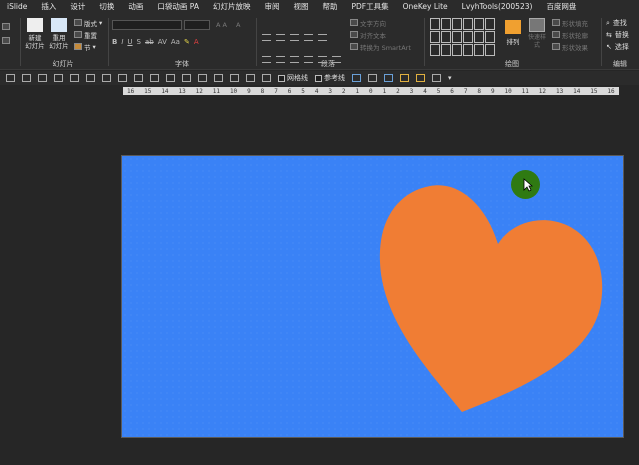 The width and height of the screenshot is (639, 465). What do you see at coordinates (294, 37) in the screenshot?
I see `decrease-indent-icon` at bounding box center [294, 37].